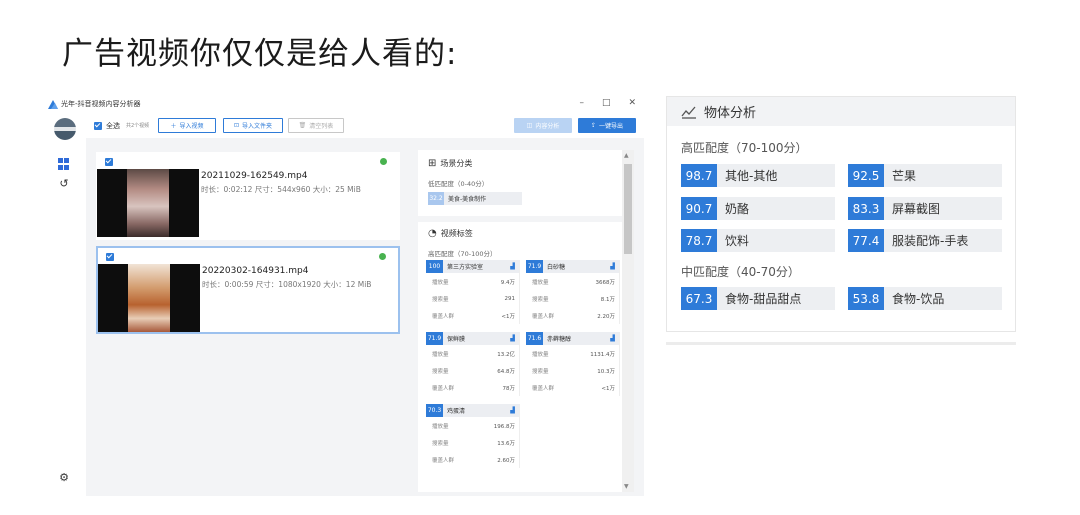 The width and height of the screenshot is (1080, 515). Describe the element at coordinates (520, 219) in the screenshot. I see `divider` at that location.